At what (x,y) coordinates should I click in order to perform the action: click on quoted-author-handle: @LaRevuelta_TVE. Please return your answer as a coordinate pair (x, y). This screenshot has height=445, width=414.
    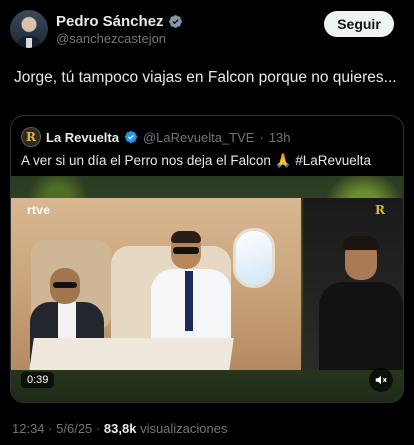
    Looking at the image, I should click on (198, 137).